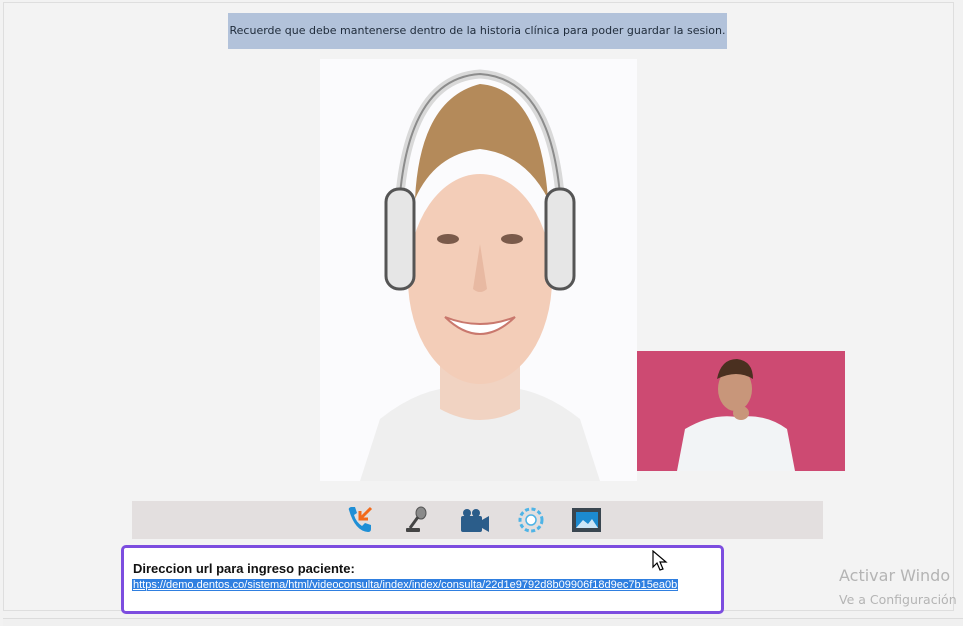  I want to click on image-gallery-icon, so click(586, 520).